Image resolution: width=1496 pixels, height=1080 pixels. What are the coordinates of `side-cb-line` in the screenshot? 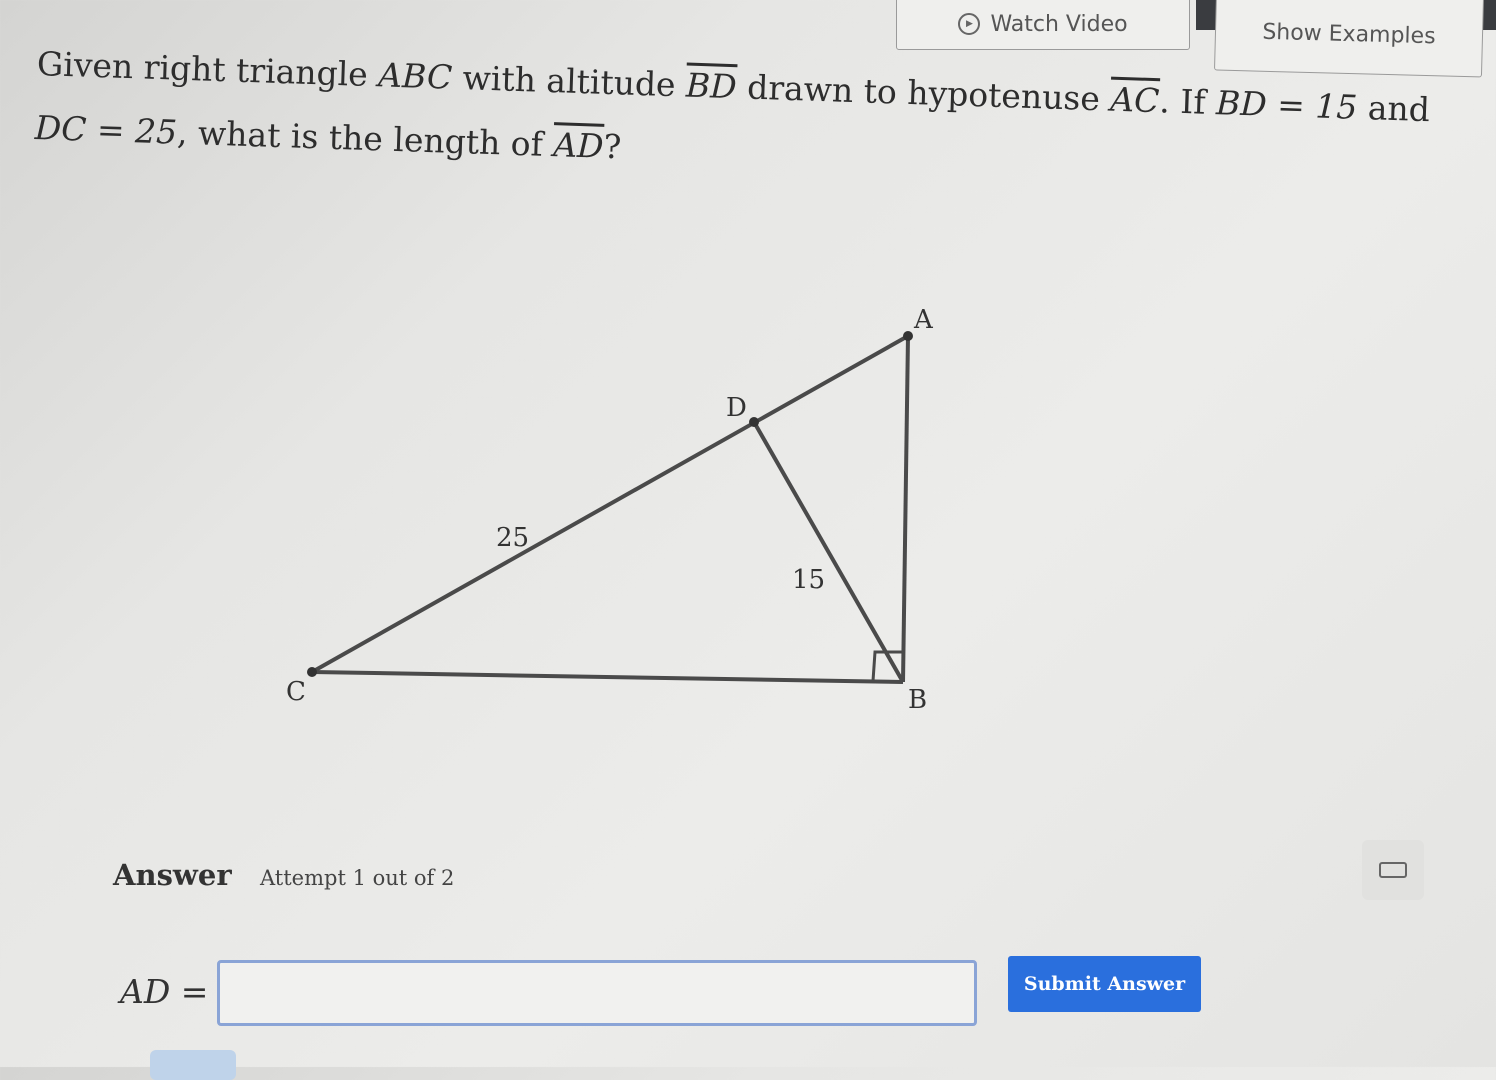 It's located at (607, 677).